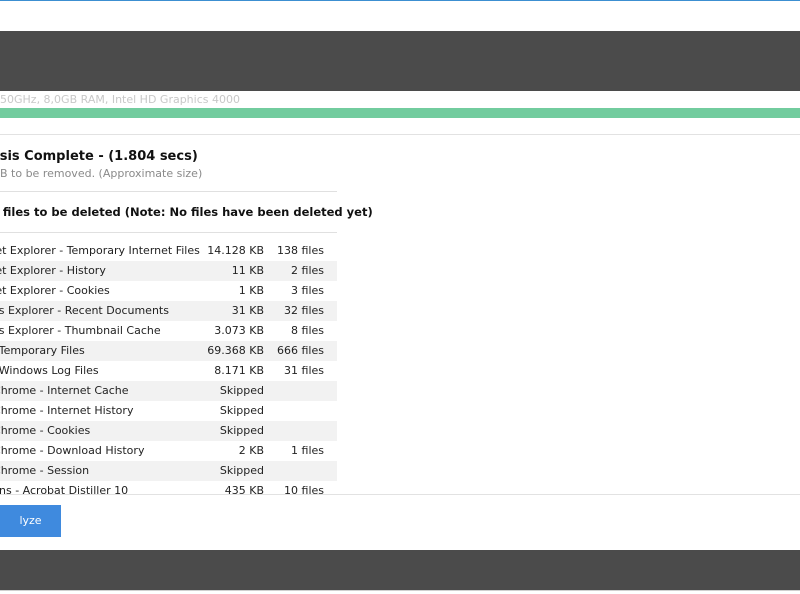 This screenshot has height=594, width=800. Describe the element at coordinates (53, 270) in the screenshot. I see `row-item-name: nternet Explorer - History` at that location.